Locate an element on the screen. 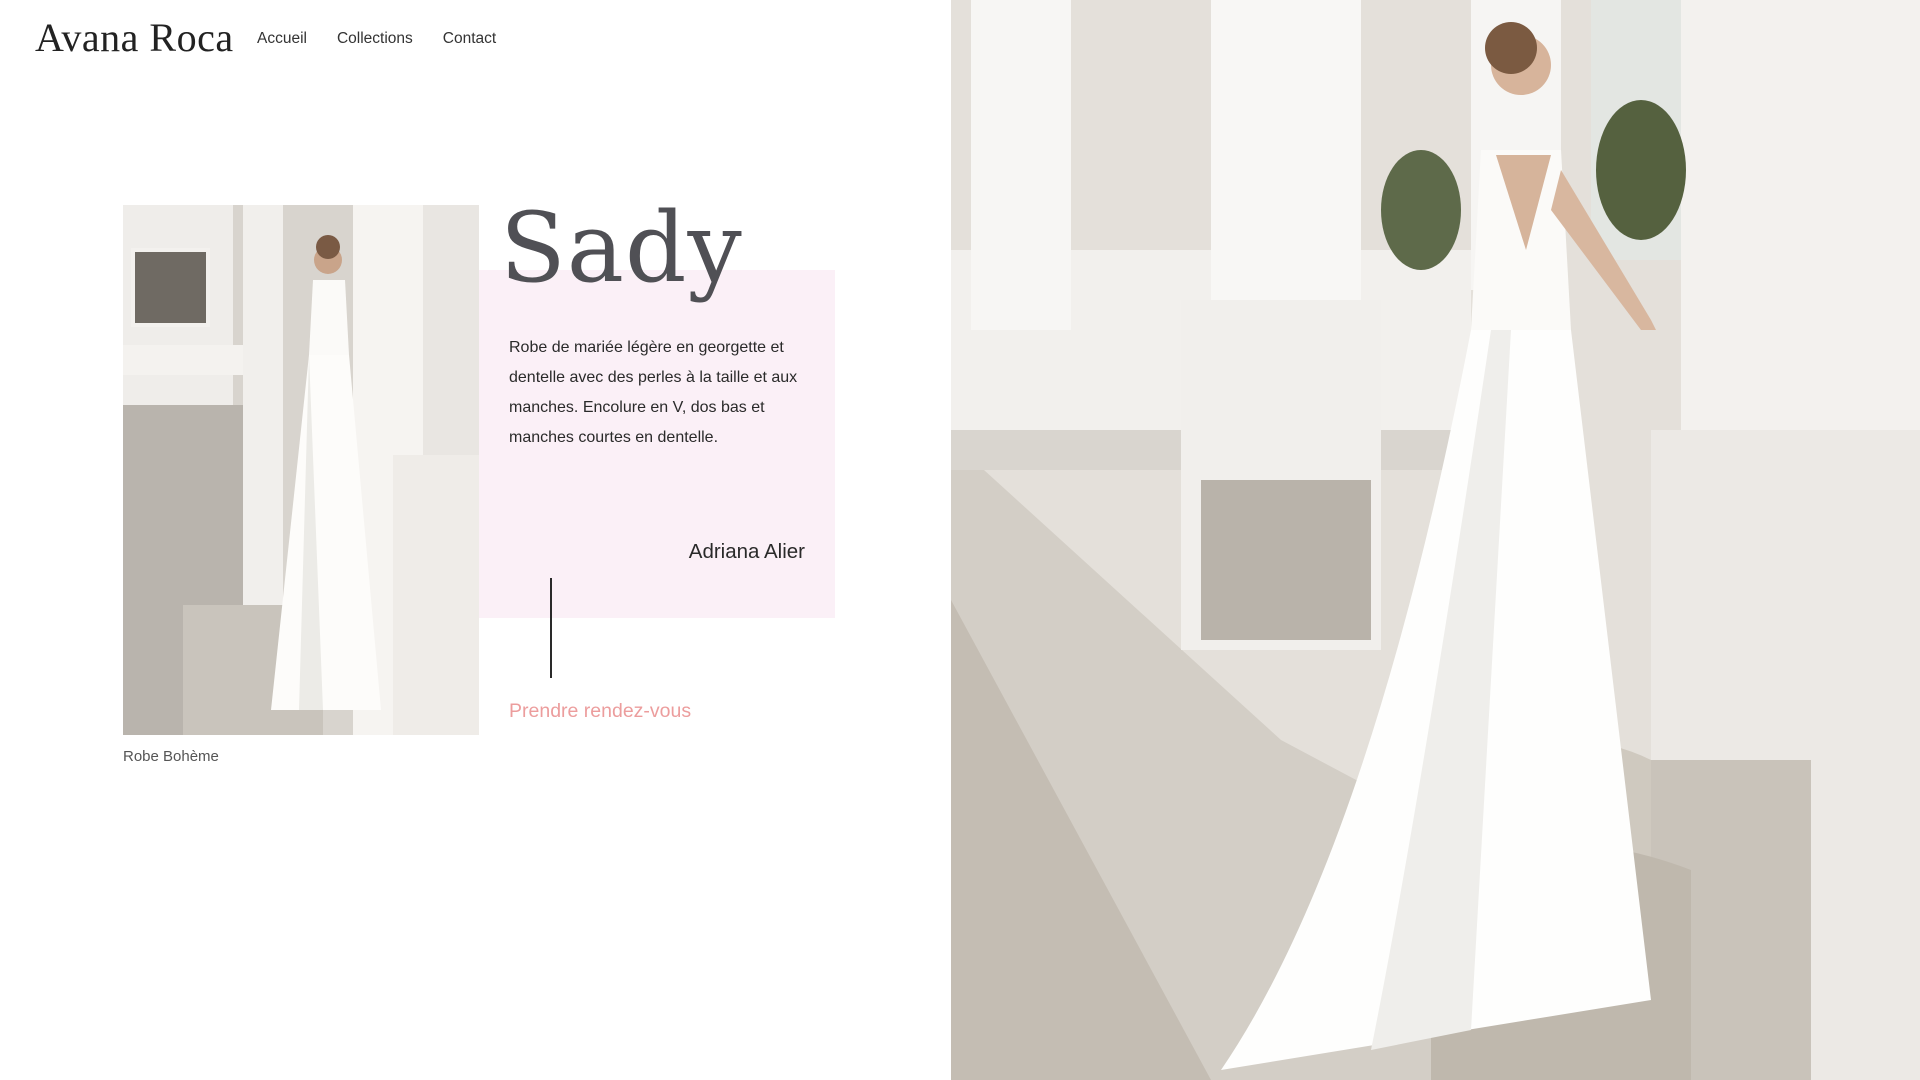 The image size is (1920, 1080). nav-item-contact: Contact is located at coordinates (469, 39).